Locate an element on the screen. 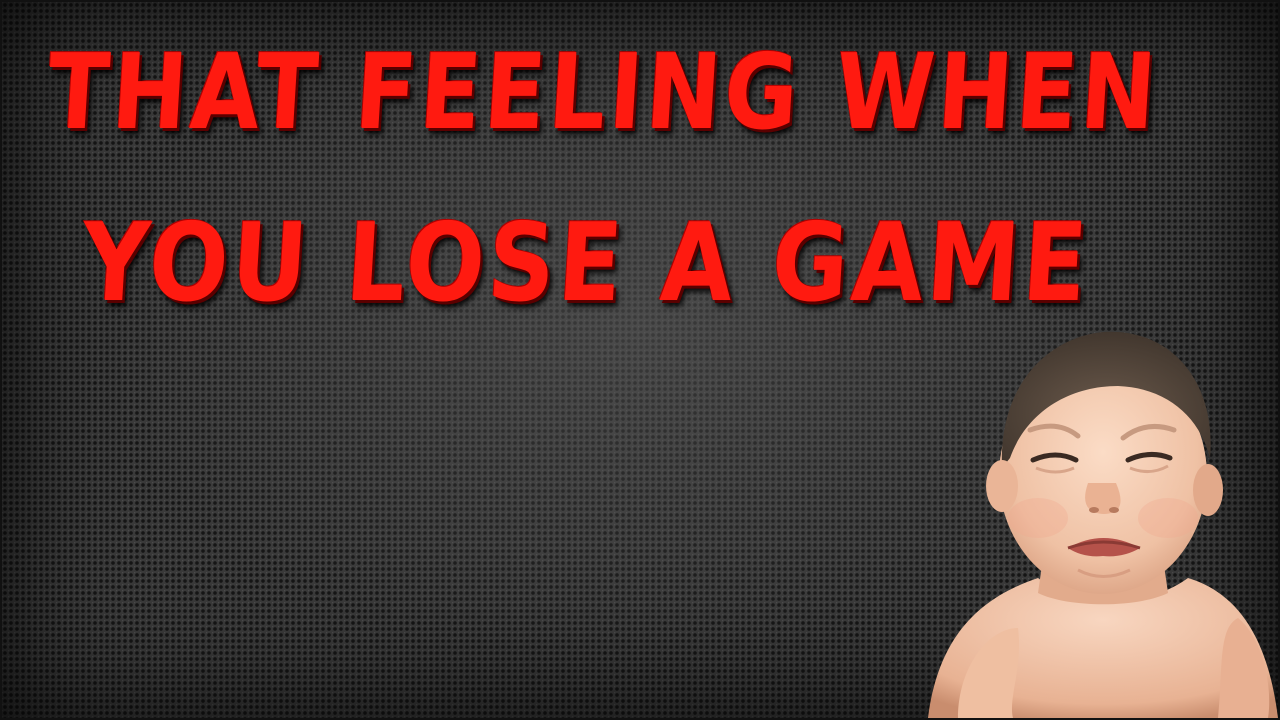  title-line-2: YOU LOSE A GAME is located at coordinates (586, 263).